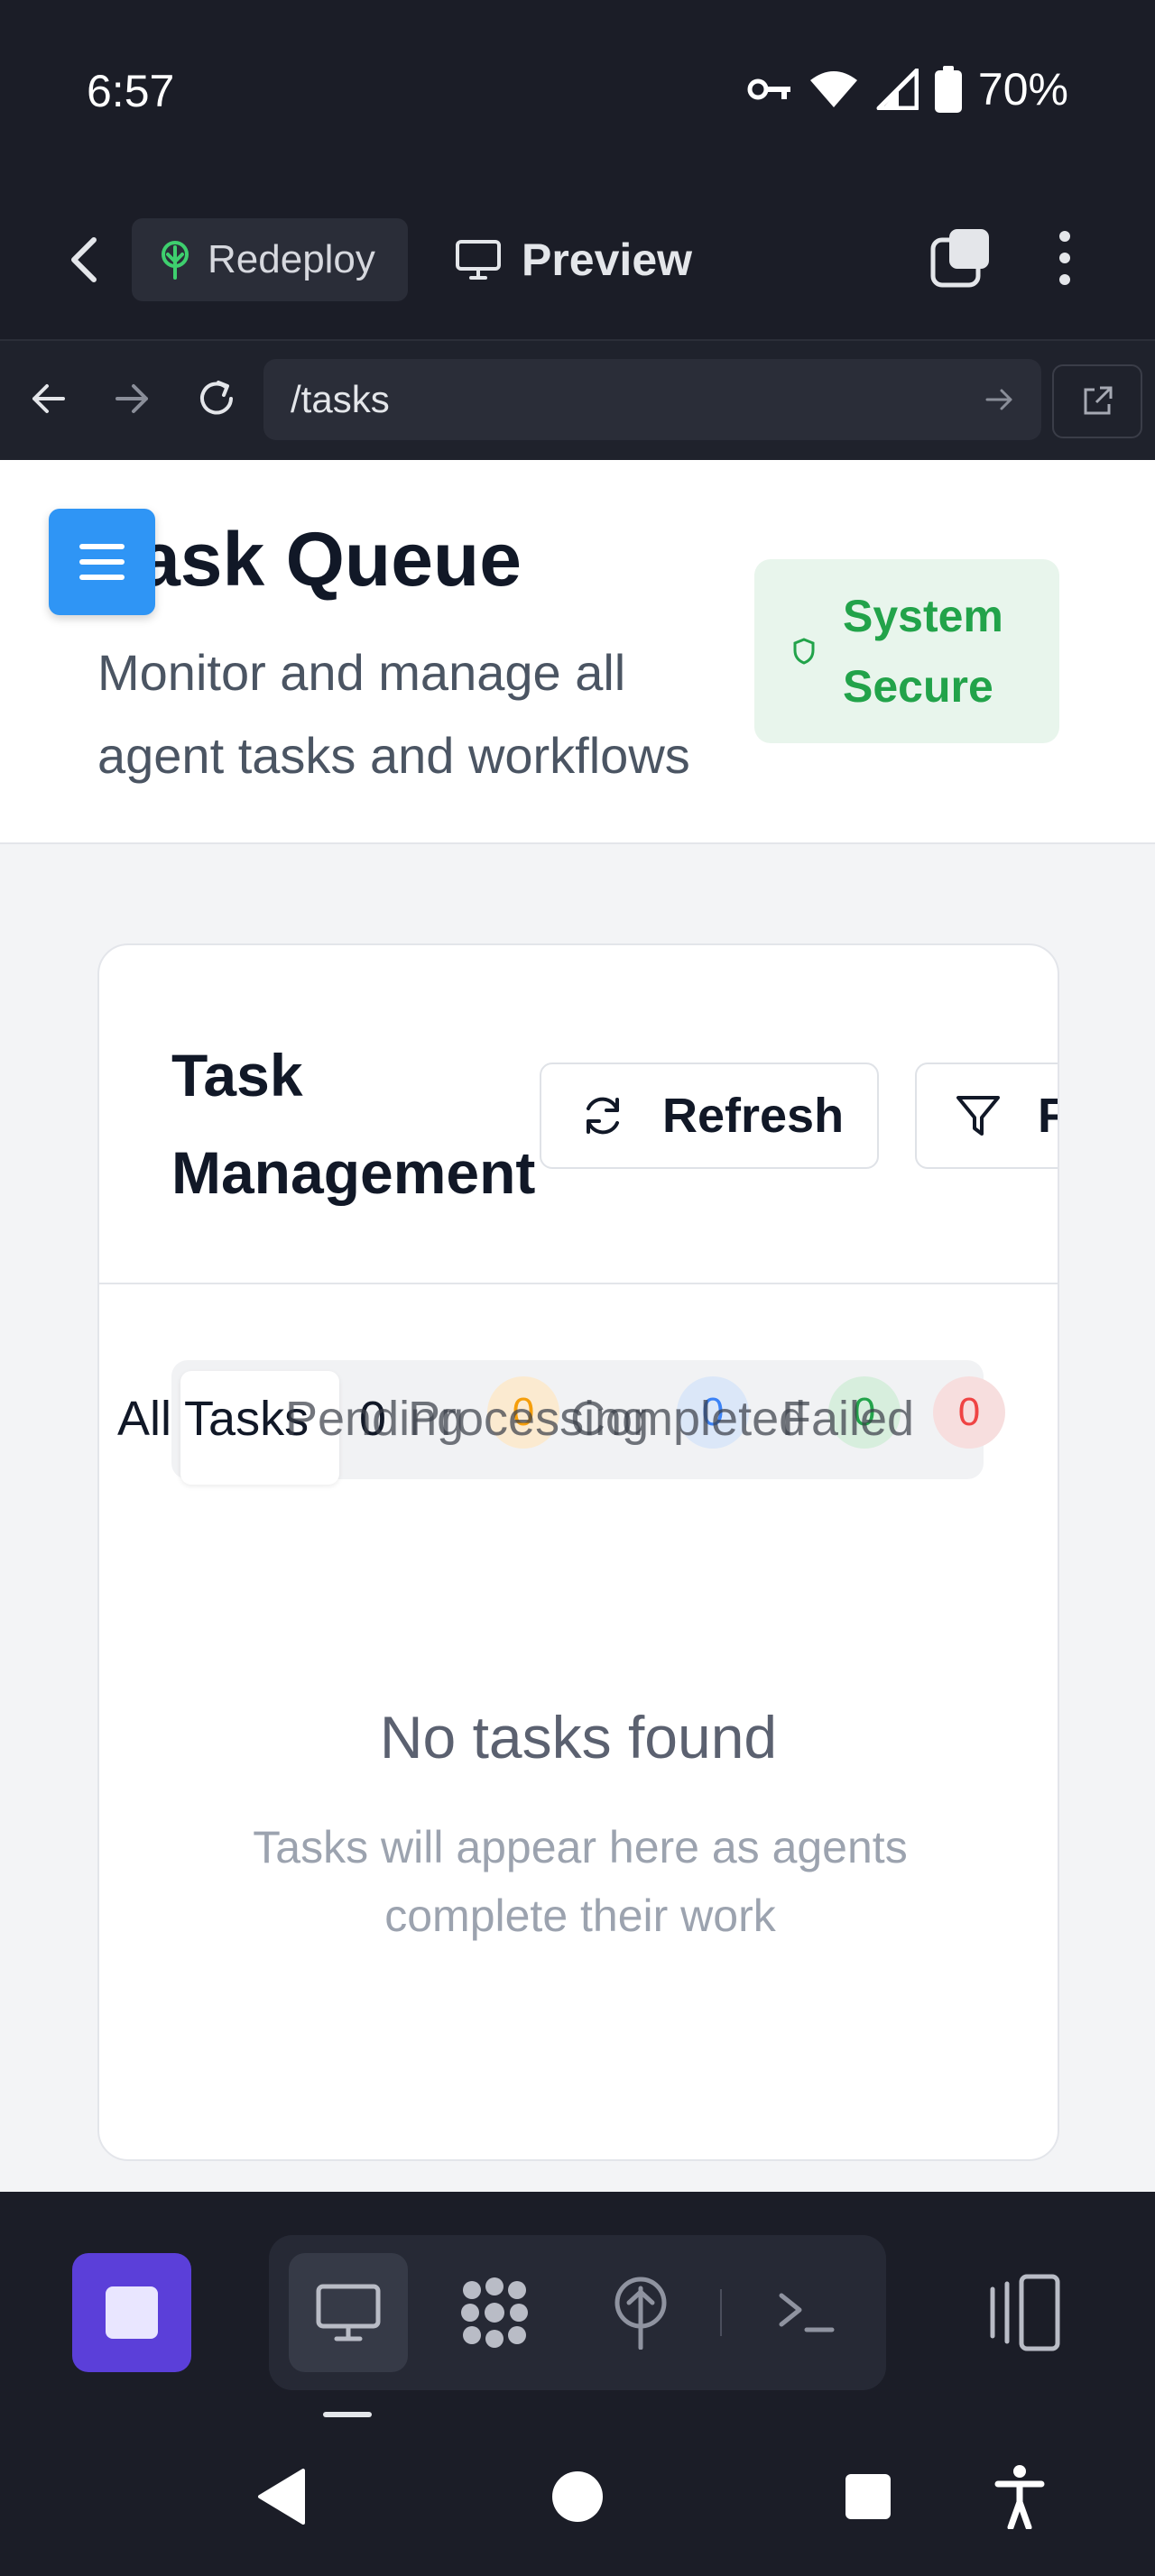 Image resolution: width=1155 pixels, height=2576 pixels. What do you see at coordinates (353, 1124) in the screenshot?
I see `card-title: Task Management` at bounding box center [353, 1124].